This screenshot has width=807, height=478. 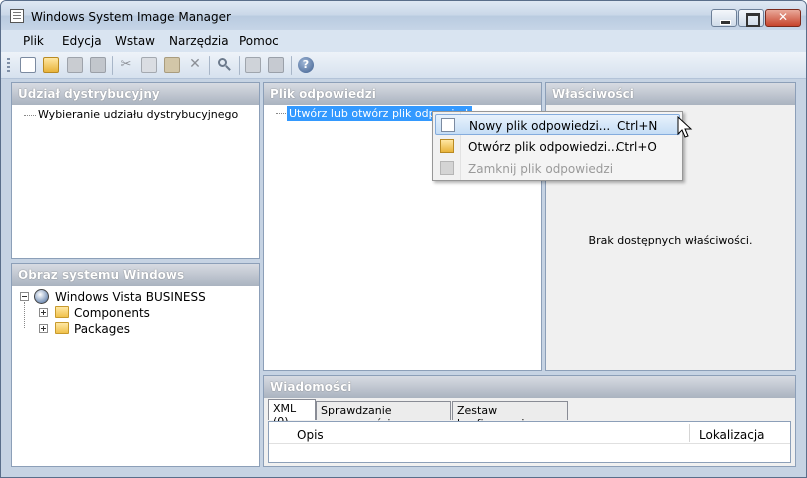 What do you see at coordinates (195, 65) in the screenshot?
I see `delete-icon: ✕` at bounding box center [195, 65].